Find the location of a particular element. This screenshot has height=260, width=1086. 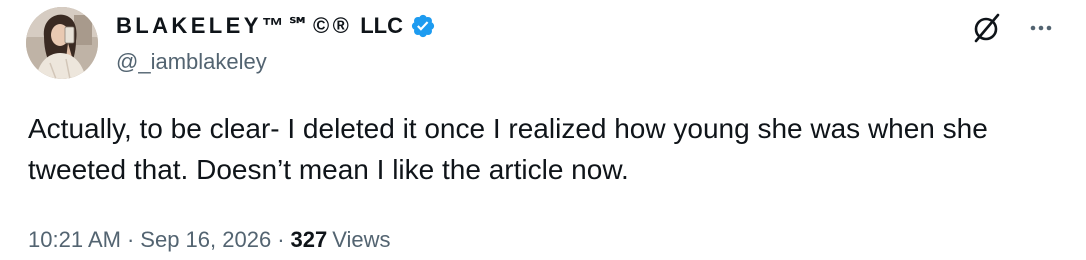

grok-icon is located at coordinates (987, 28).